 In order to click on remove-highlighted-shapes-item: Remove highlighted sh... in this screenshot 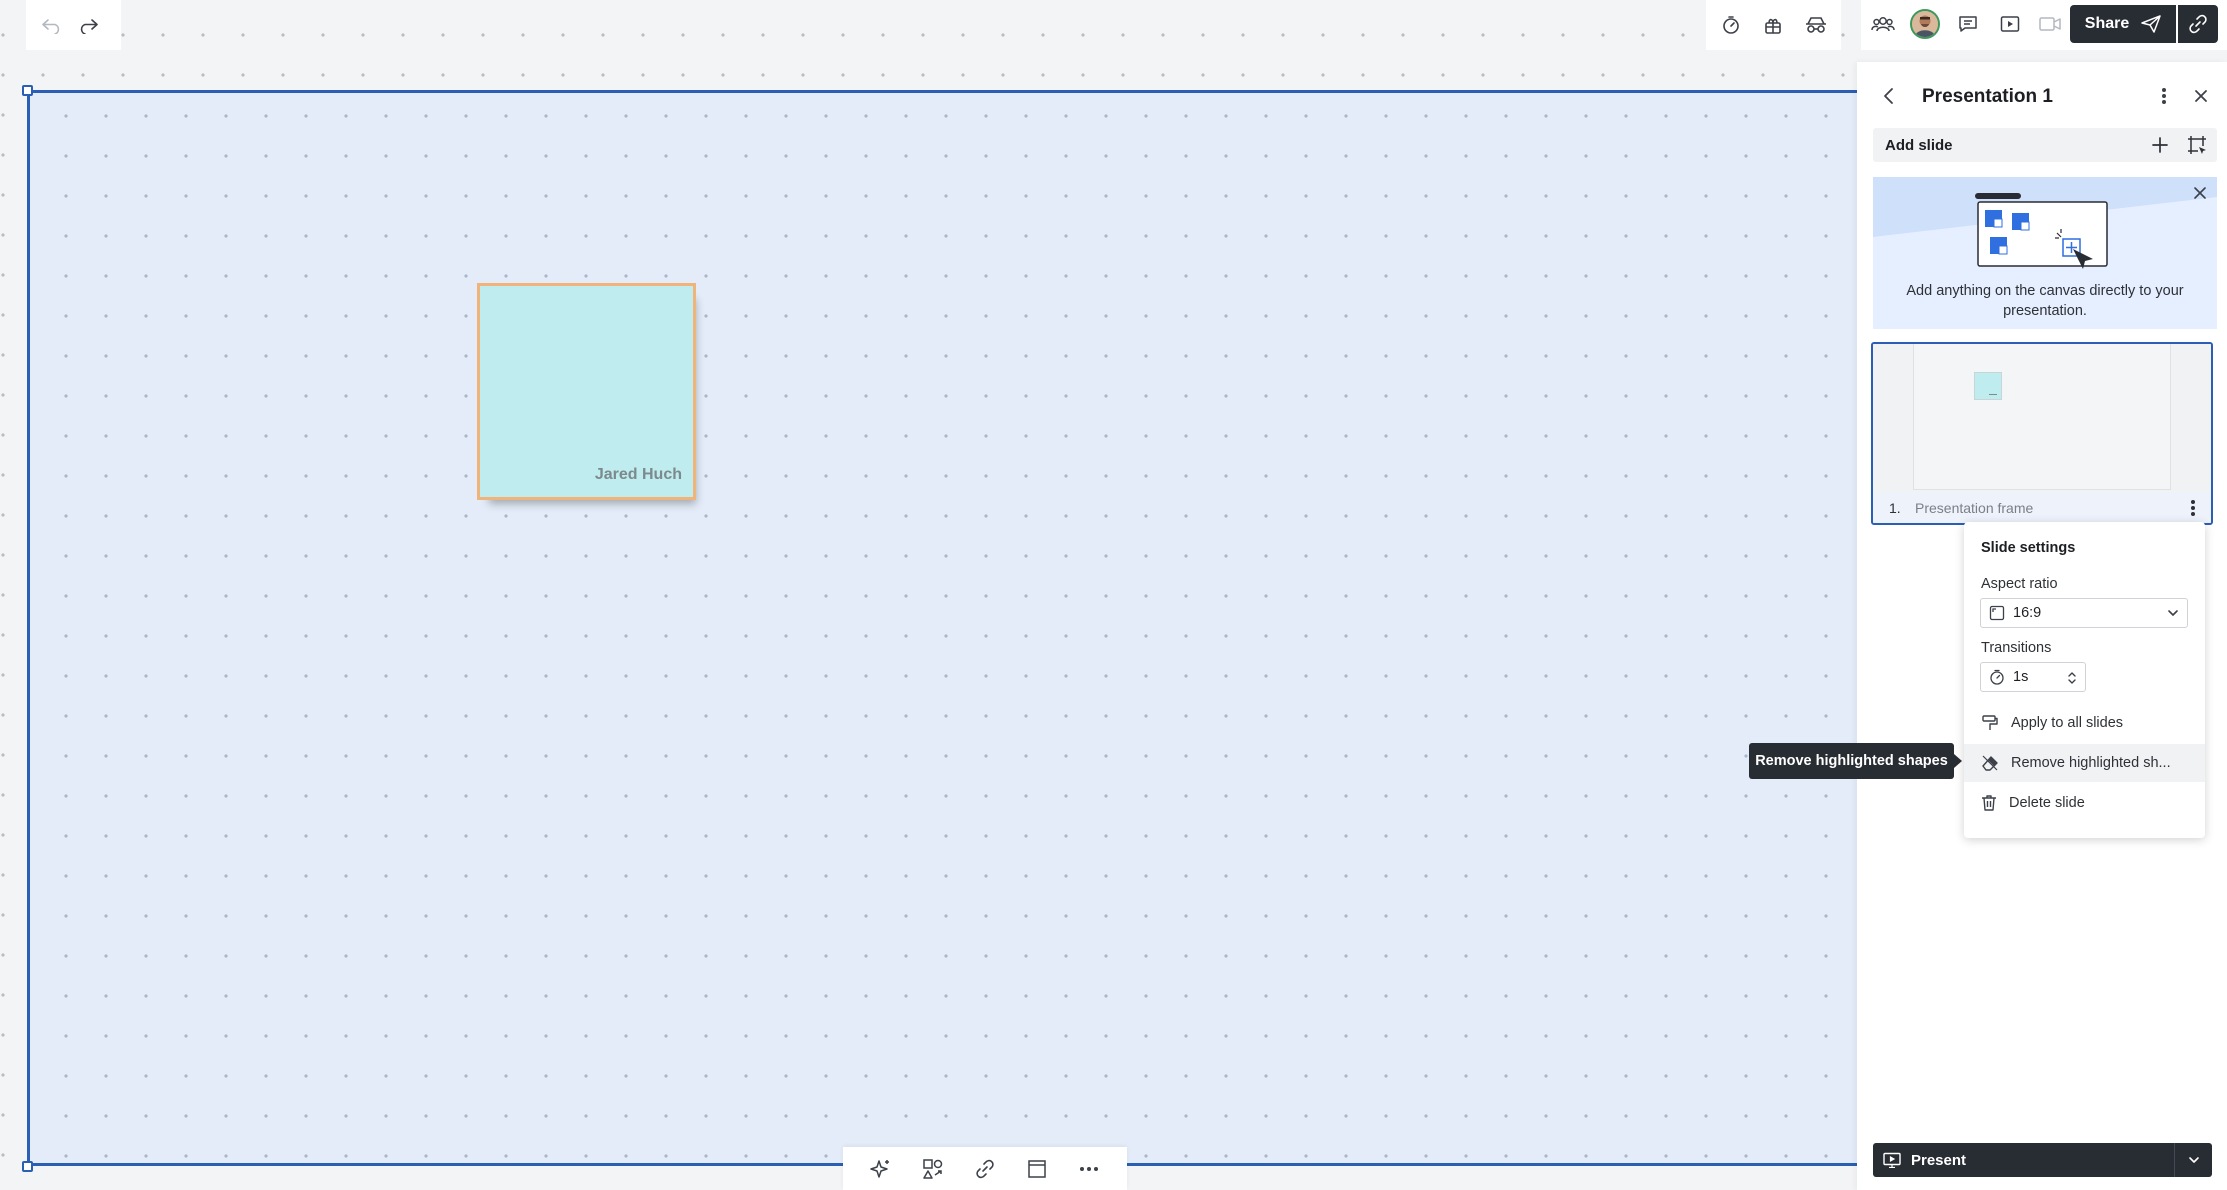, I will do `click(2084, 763)`.